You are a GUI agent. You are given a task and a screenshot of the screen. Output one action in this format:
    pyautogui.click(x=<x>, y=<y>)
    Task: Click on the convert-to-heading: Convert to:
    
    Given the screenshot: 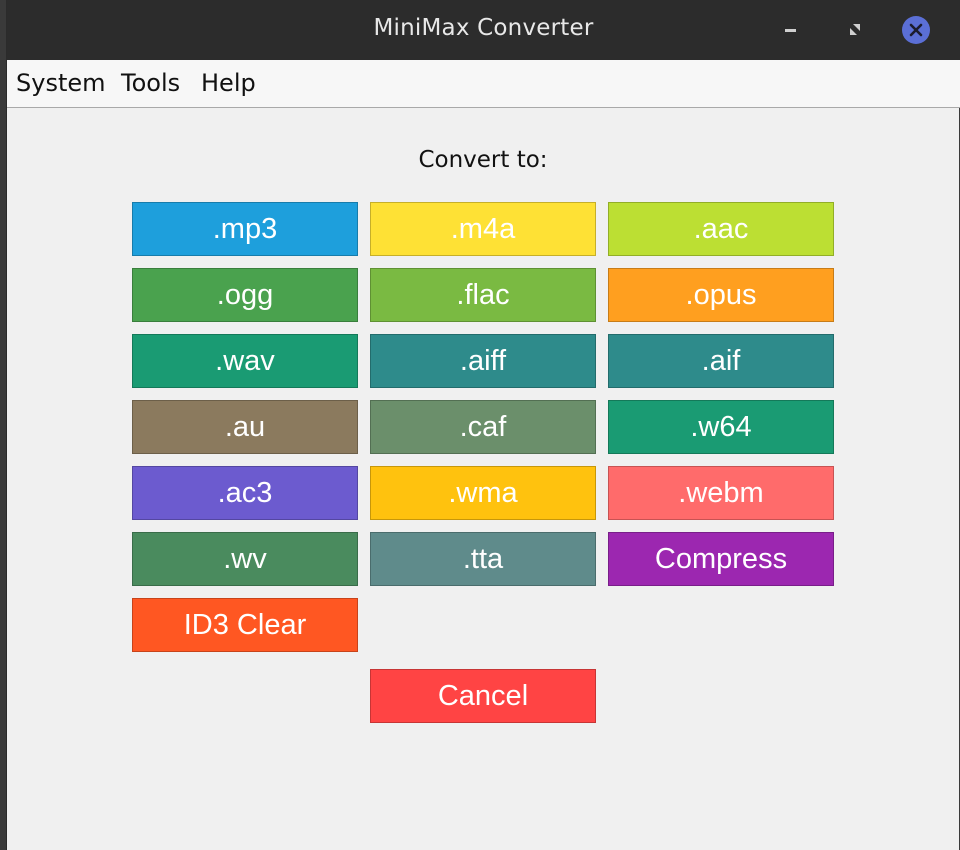 What is the action you would take?
    pyautogui.click(x=483, y=160)
    